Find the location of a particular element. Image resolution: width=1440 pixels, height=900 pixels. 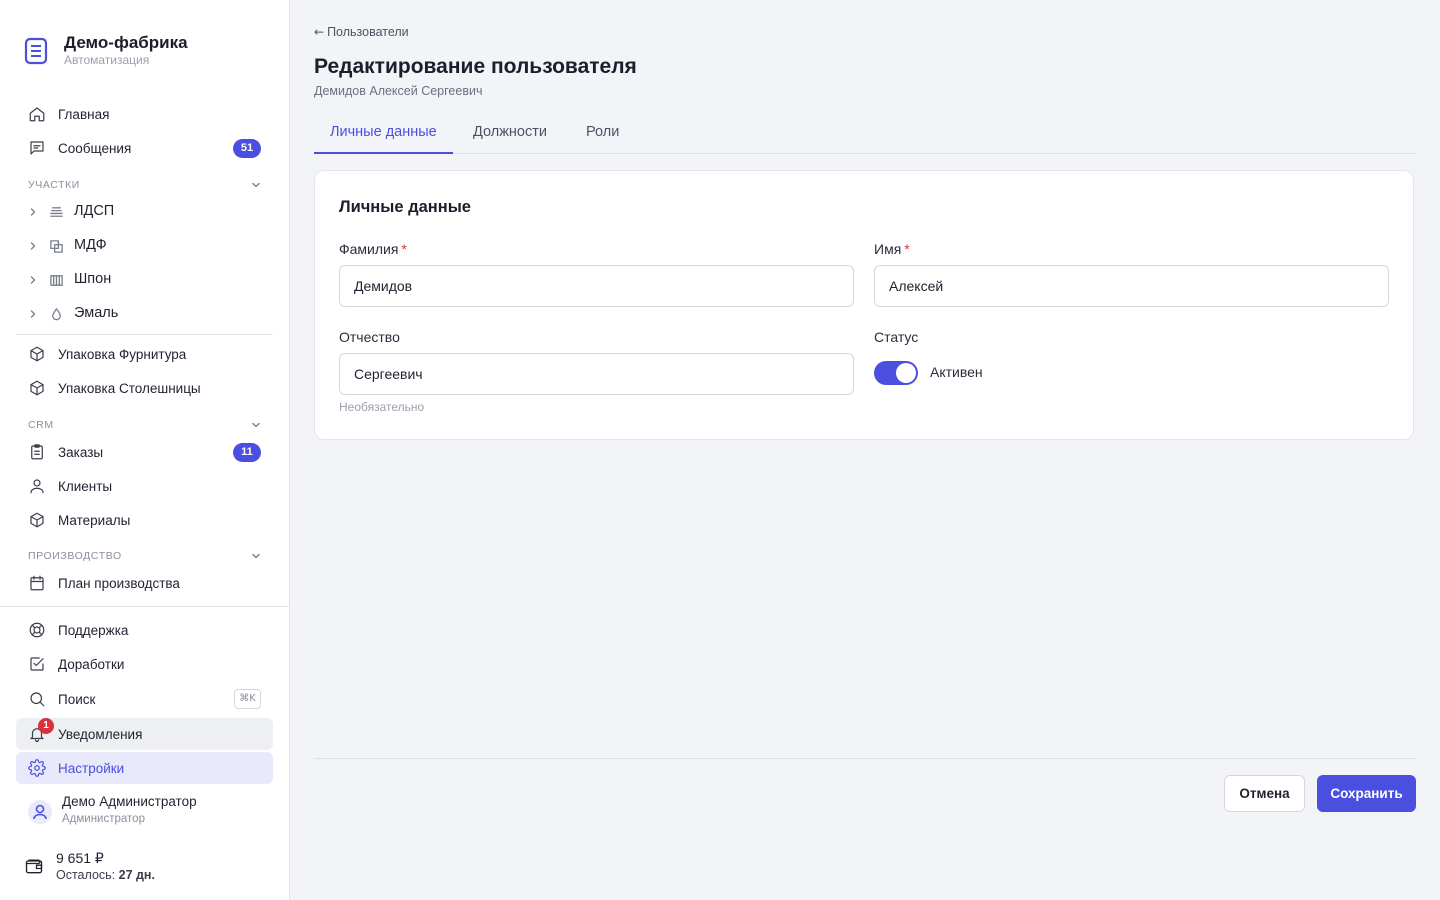

save-button: Сохранить is located at coordinates (1366, 793).